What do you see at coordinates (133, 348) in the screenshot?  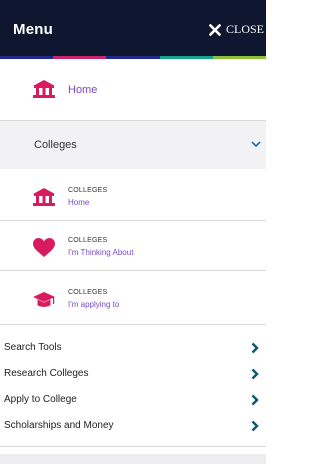 I see `menu-link-search-tools: Search Tools` at bounding box center [133, 348].